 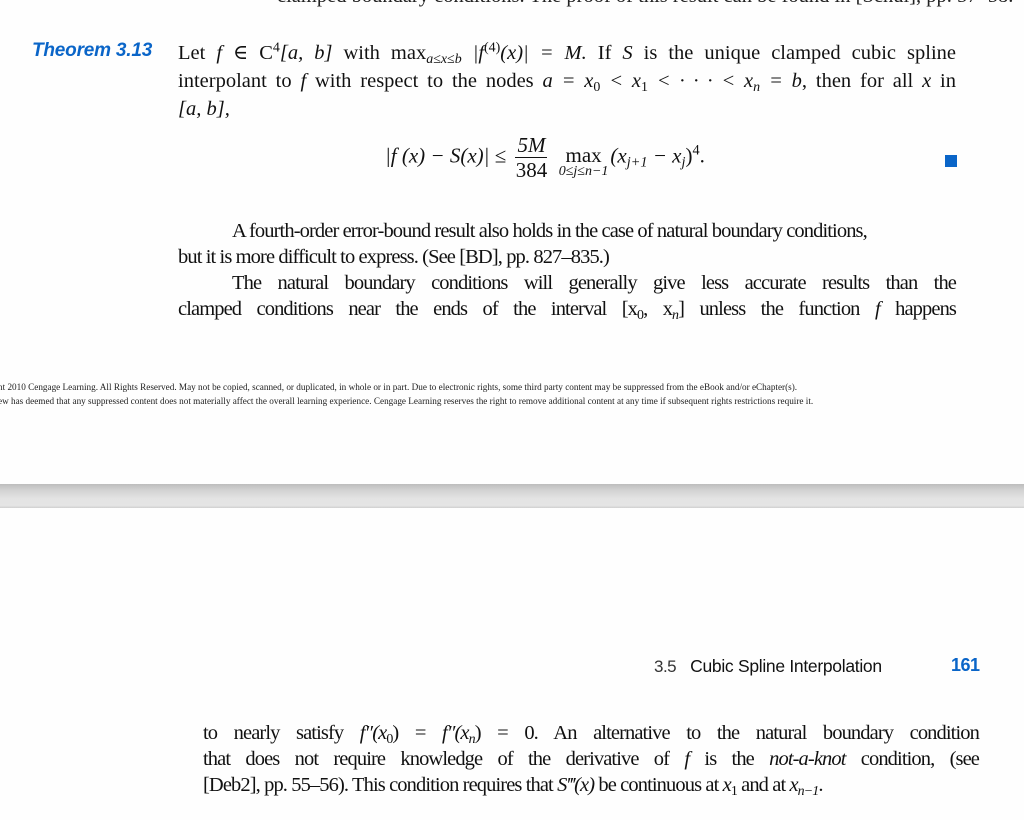 I want to click on math-interval: [a, b], so click(x=306, y=53).